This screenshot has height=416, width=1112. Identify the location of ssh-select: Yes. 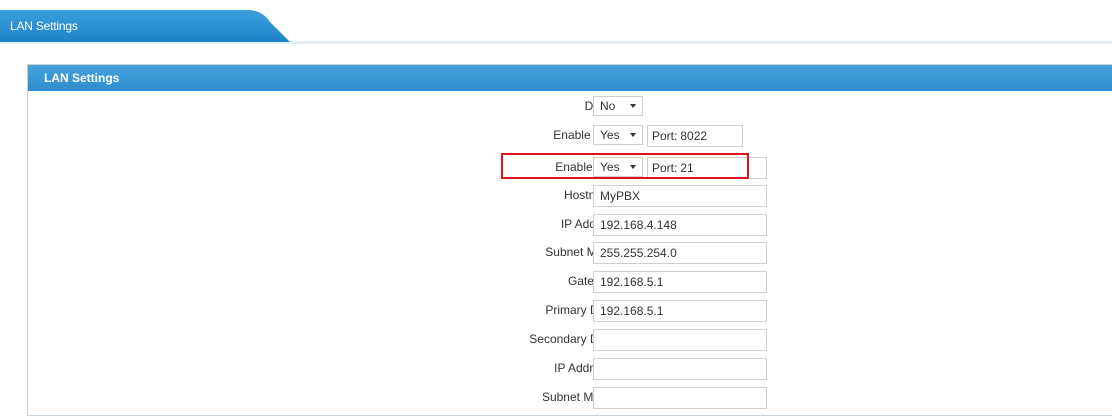
(618, 135).